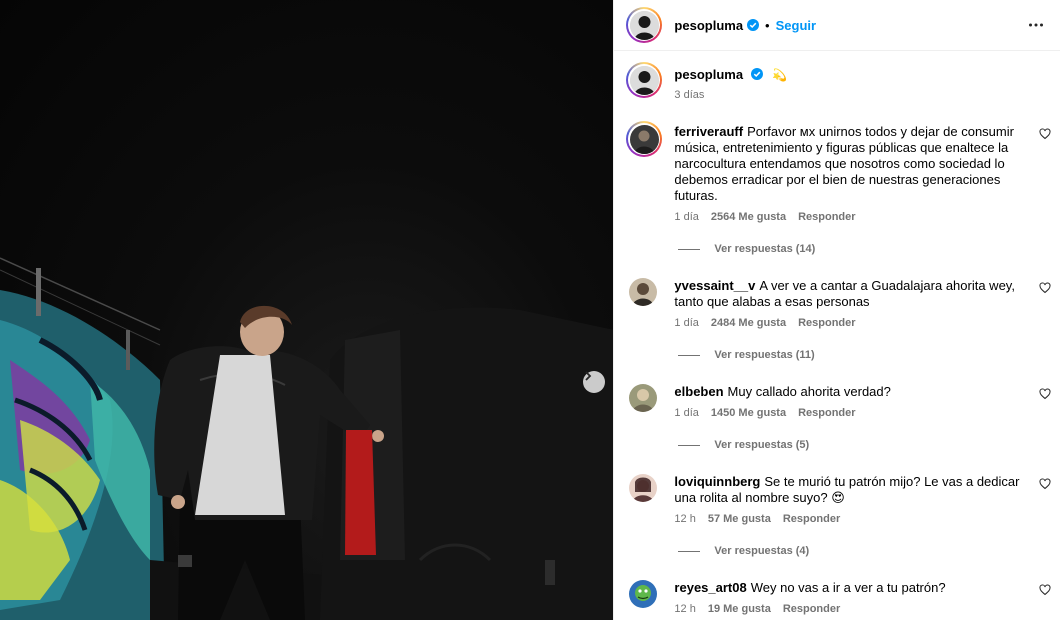  I want to click on caption-timestamp: 3 días, so click(689, 95).